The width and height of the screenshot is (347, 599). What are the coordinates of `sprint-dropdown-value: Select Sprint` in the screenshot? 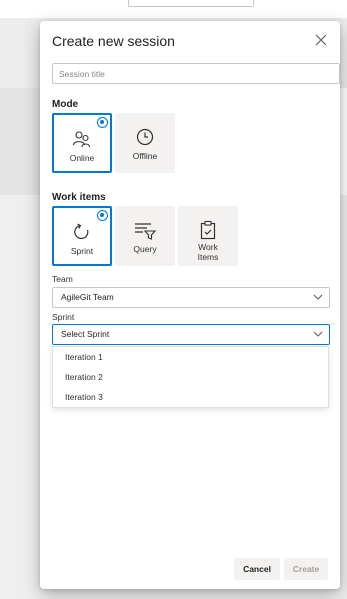 It's located at (85, 334).